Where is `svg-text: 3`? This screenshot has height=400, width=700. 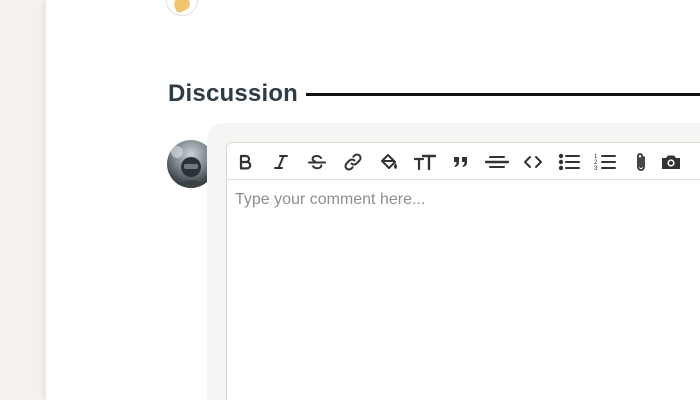
svg-text: 3 is located at coordinates (596, 169).